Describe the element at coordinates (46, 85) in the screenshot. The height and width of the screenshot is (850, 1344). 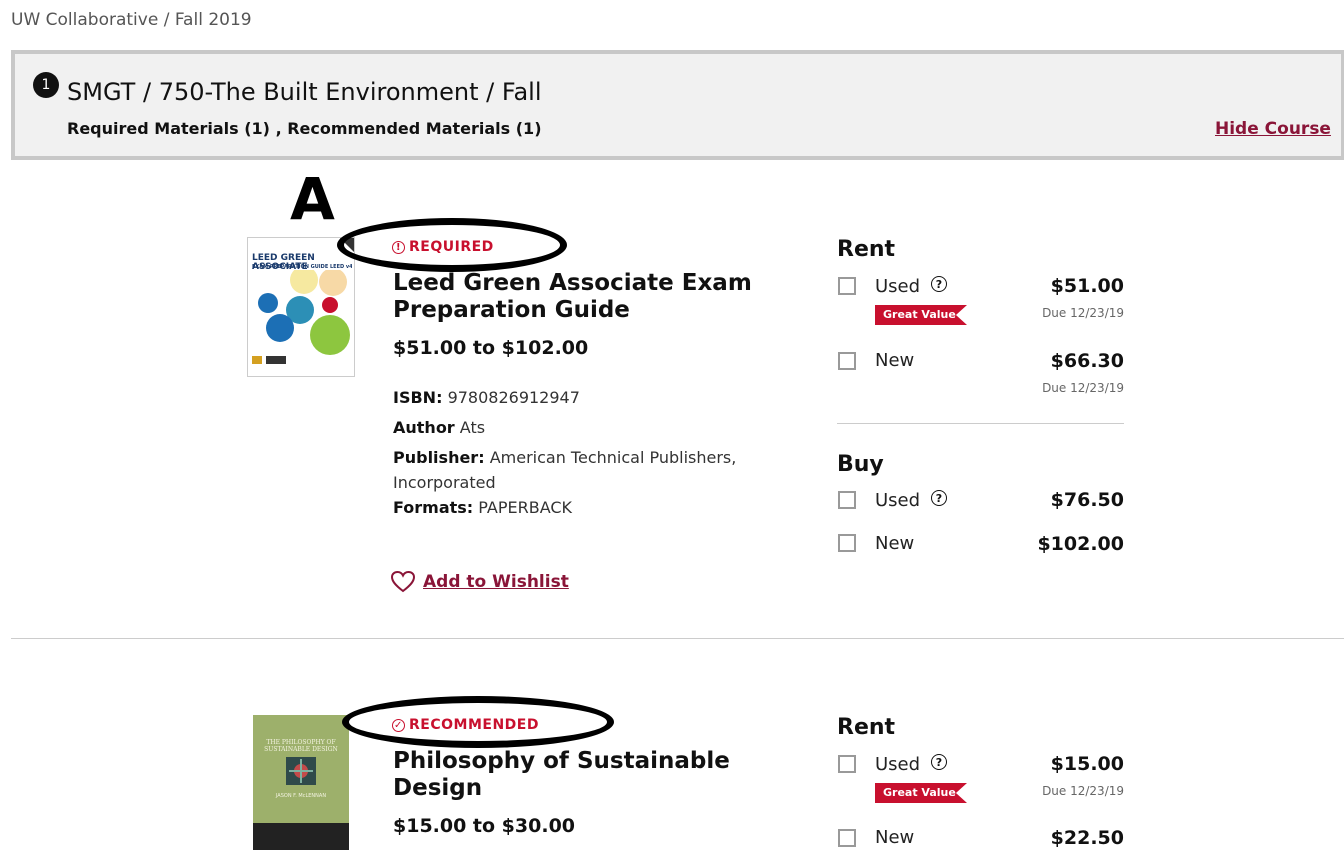
I see `course-number-badge: 1` at that location.